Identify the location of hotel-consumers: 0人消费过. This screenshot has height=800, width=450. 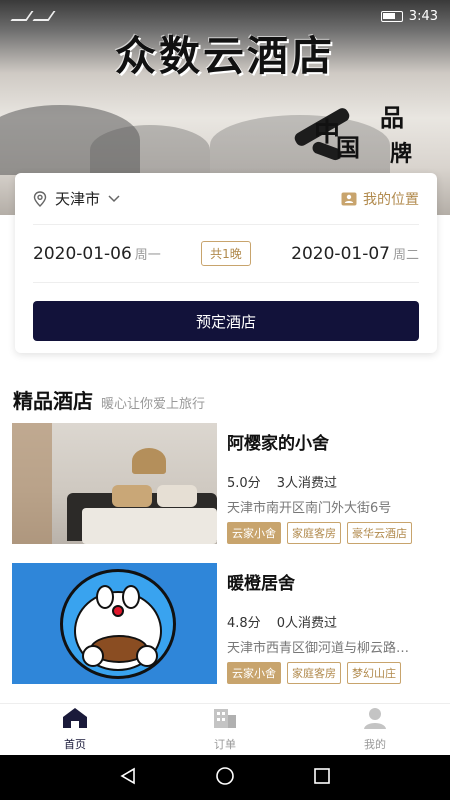
(306, 623).